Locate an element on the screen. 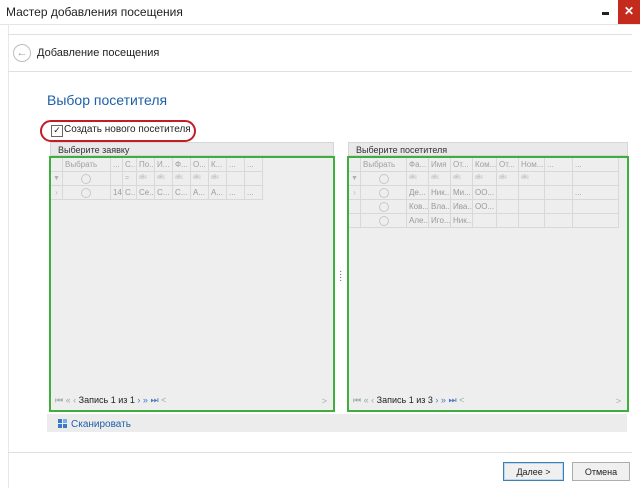  right-grid-navigator: ⏮ « ‹ Запись 1 из 3 › » ⏭ < is located at coordinates (408, 400).